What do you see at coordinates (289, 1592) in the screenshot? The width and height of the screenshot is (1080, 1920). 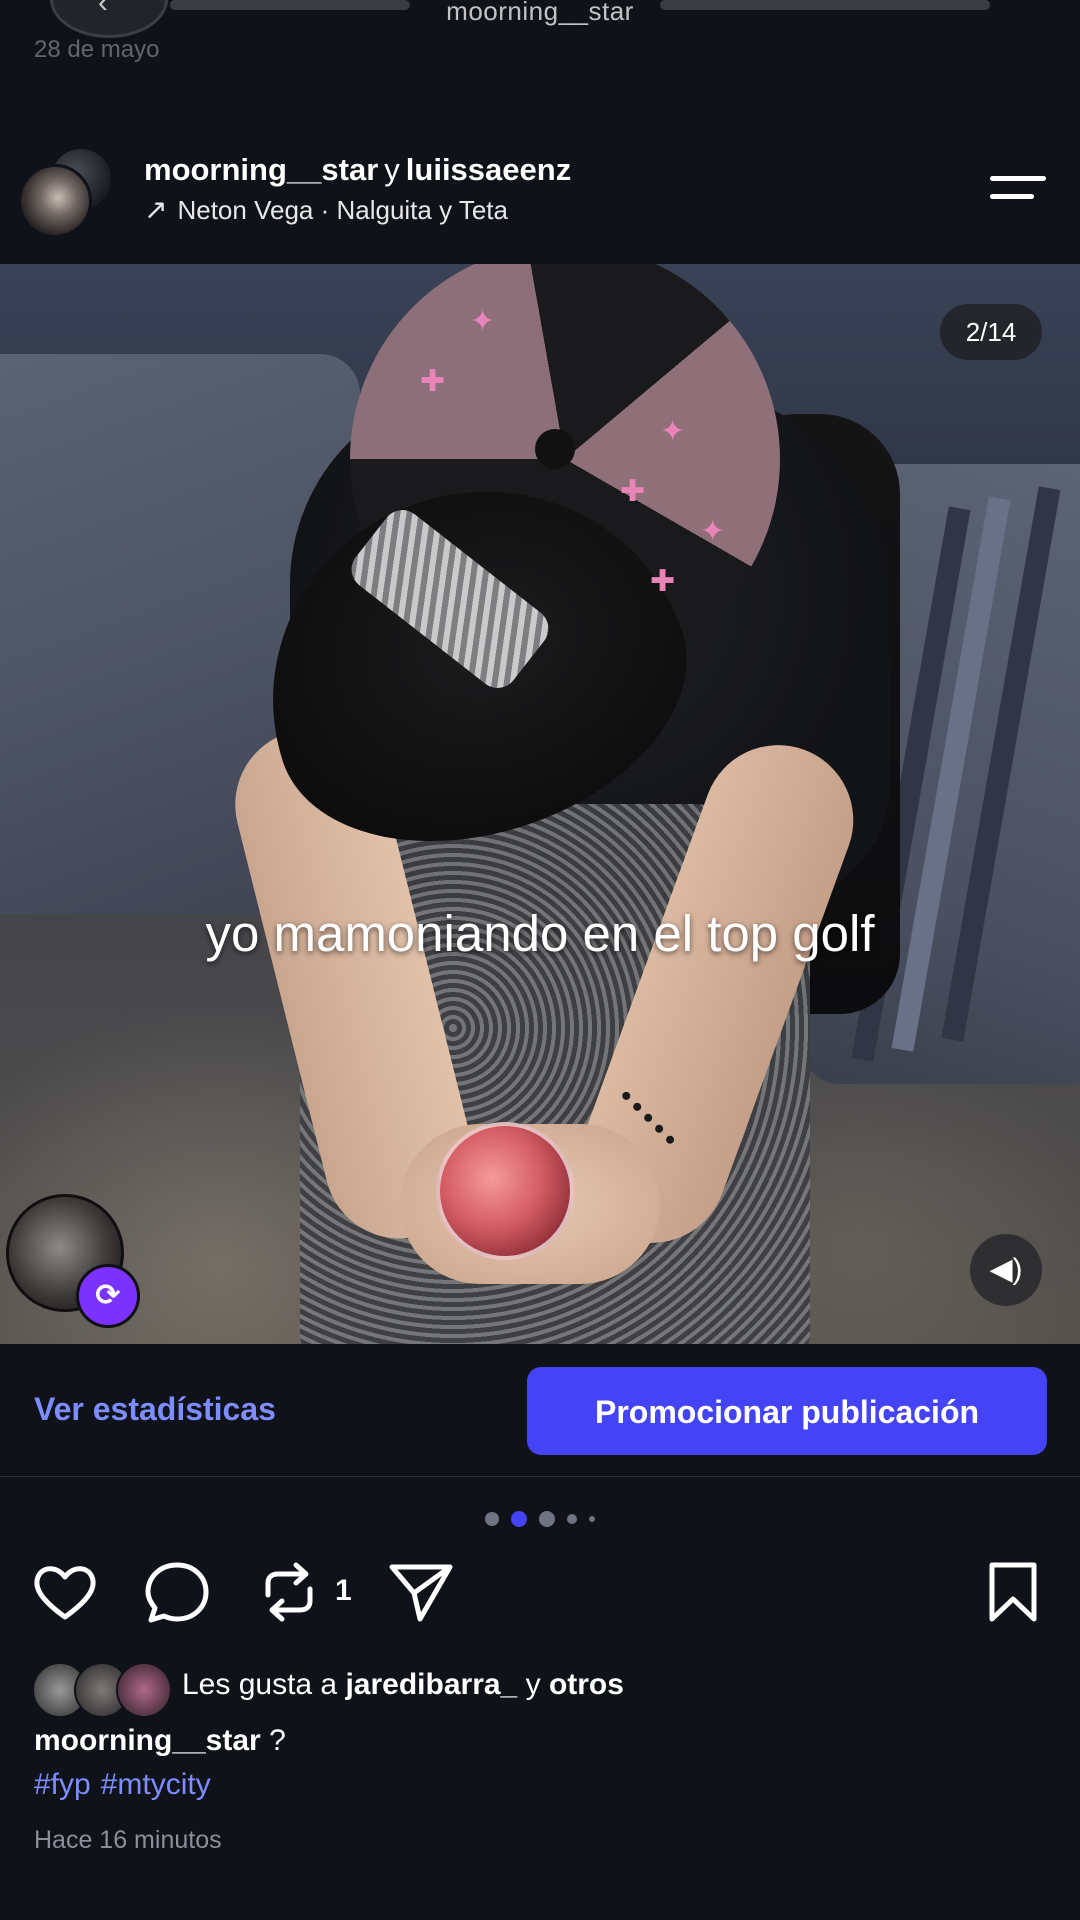 I see `repost-icon` at bounding box center [289, 1592].